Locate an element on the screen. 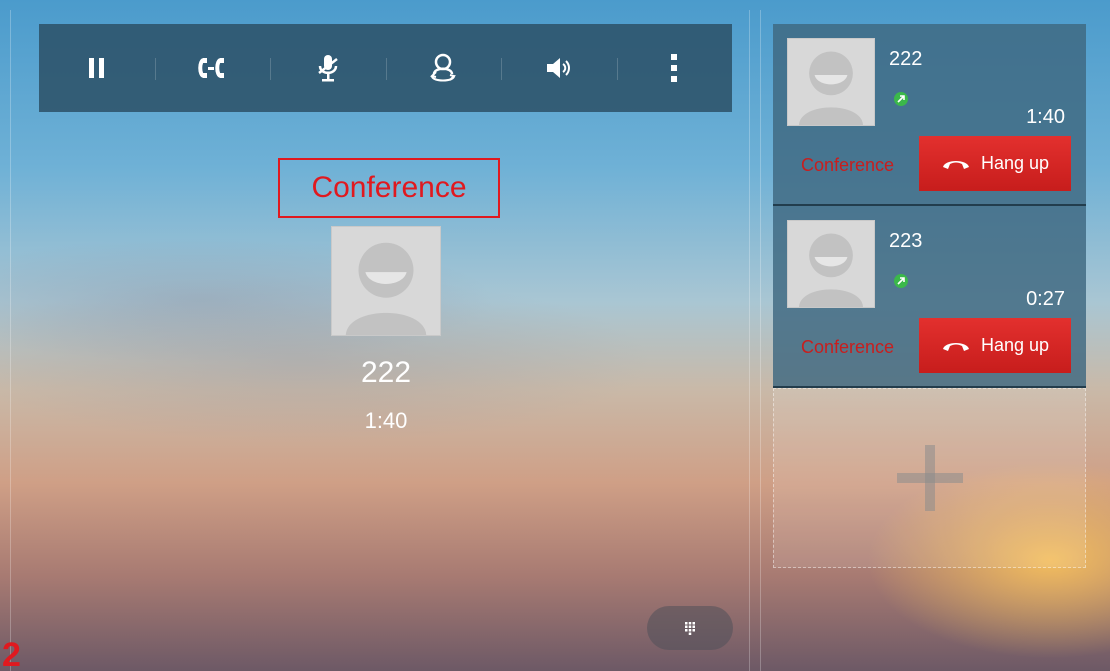 Image resolution: width=1110 pixels, height=671 pixels. conference-button is located at coordinates (443, 68).